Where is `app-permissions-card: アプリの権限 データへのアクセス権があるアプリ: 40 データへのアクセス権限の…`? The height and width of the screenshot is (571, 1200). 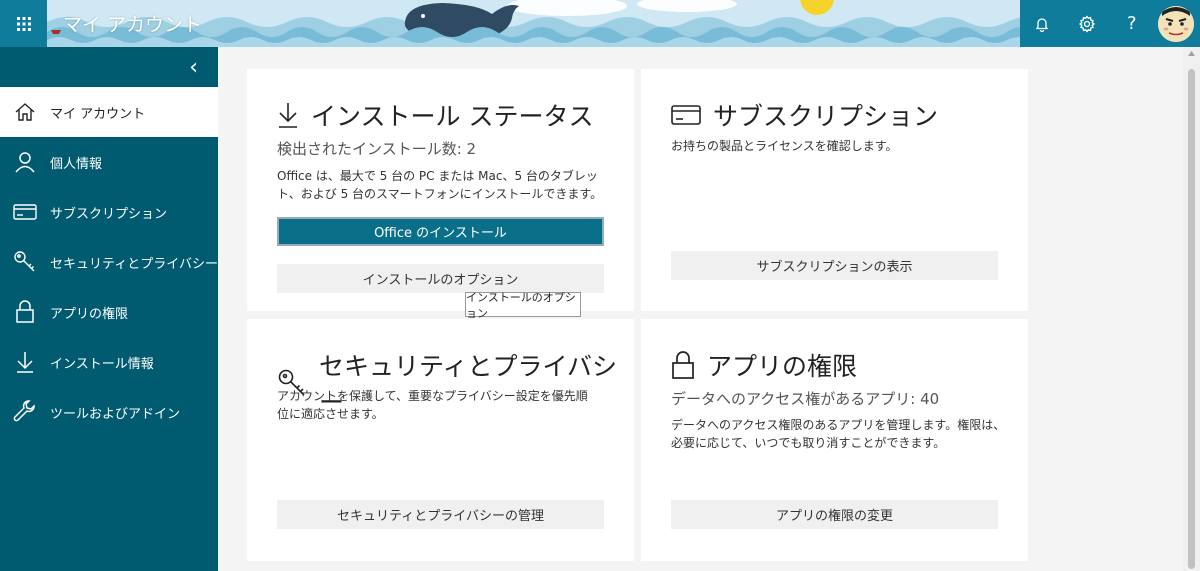 app-permissions-card: アプリの権限 データへのアクセス権があるアプリ: 40 データへのアクセス権限の… is located at coordinates (834, 440).